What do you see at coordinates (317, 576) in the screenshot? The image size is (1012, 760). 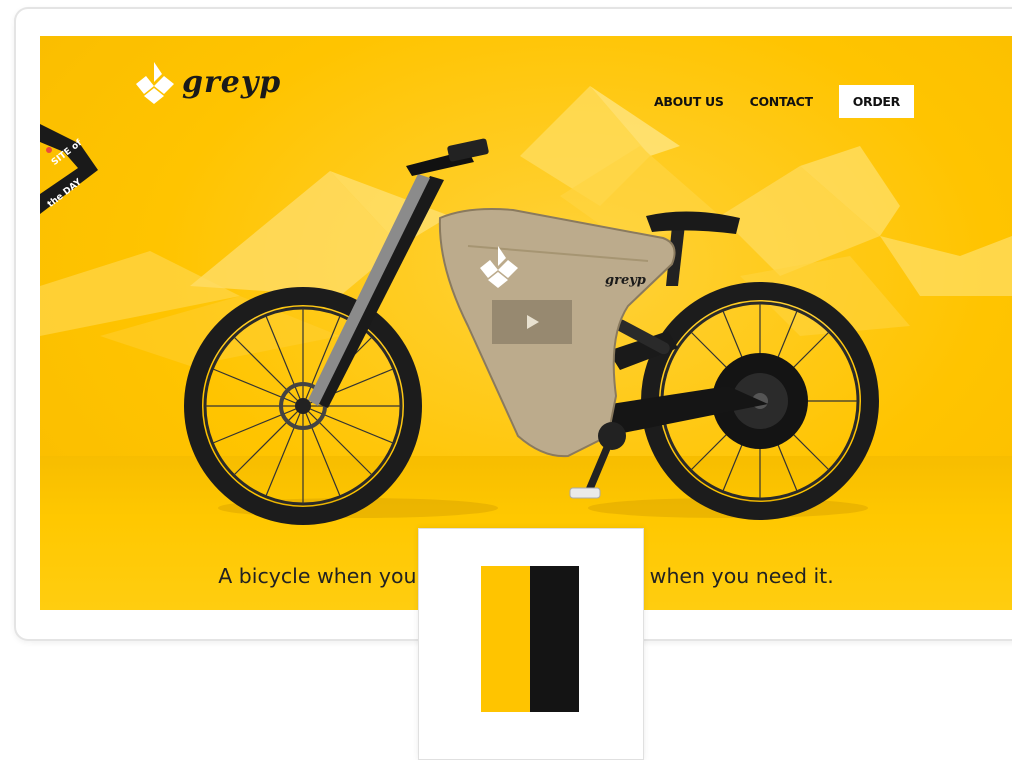 I see `tagline-left: A bicycle when you` at bounding box center [317, 576].